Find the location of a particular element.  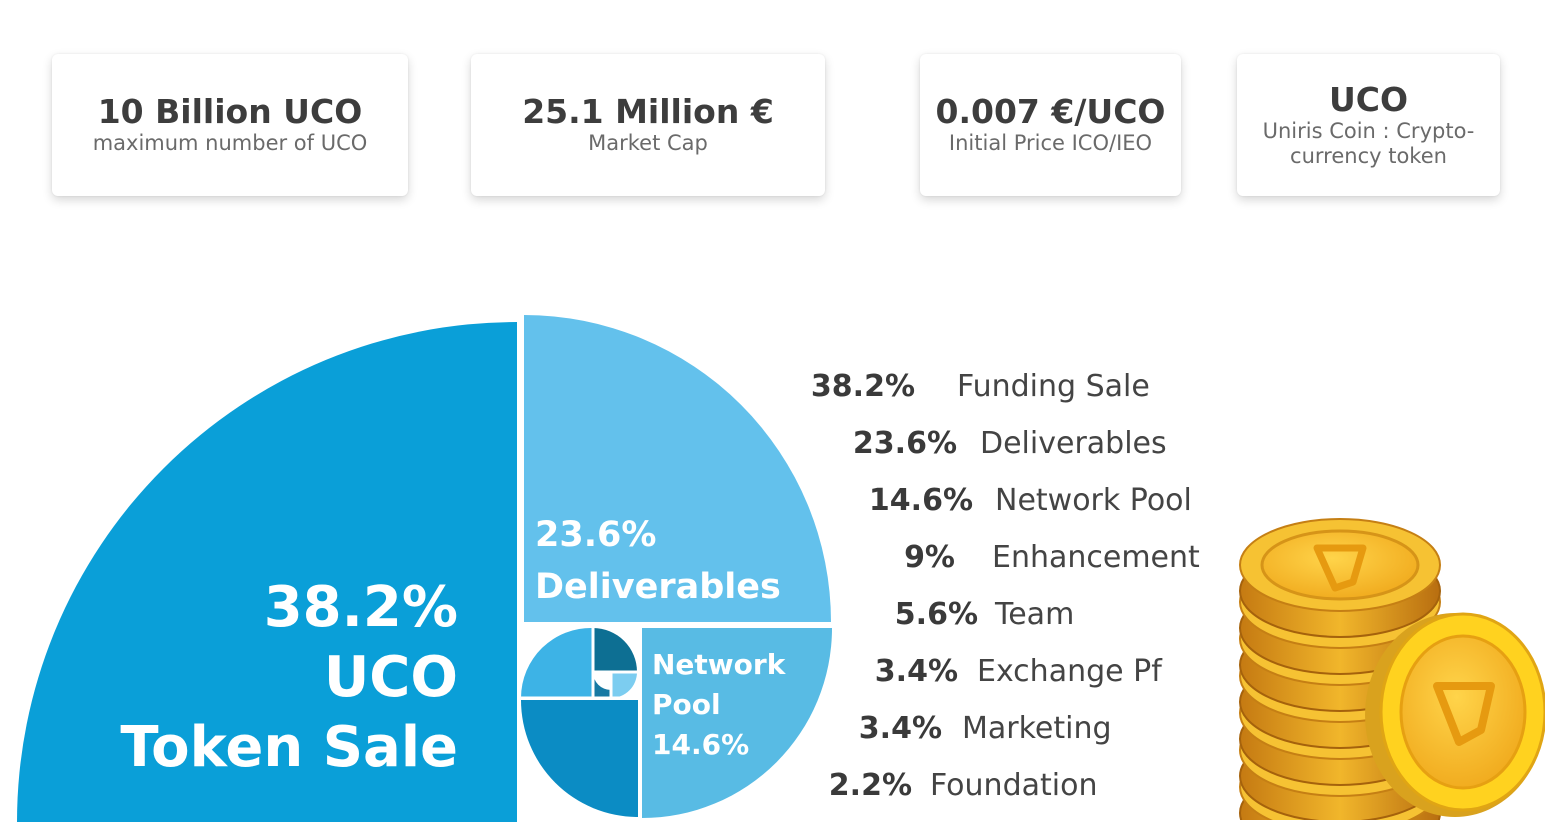

legend-percent: 14.6% is located at coordinates (921, 500).